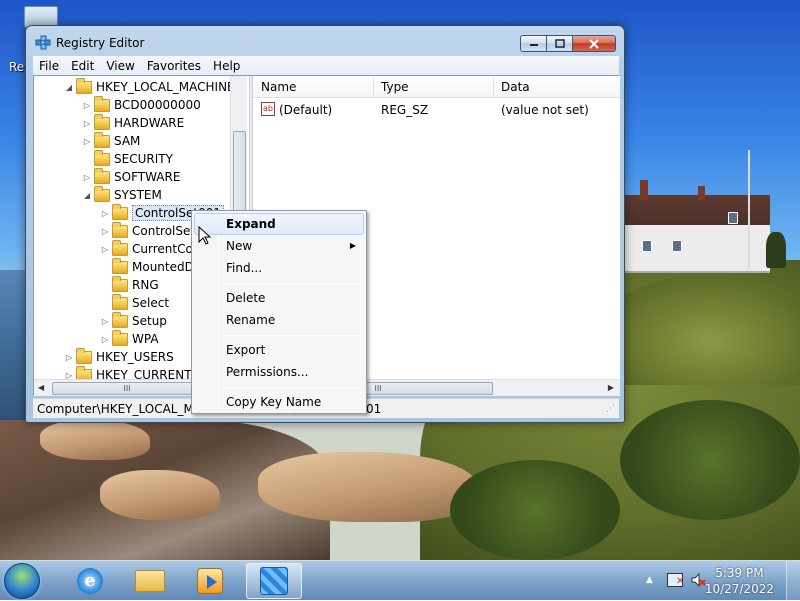 The height and width of the screenshot is (601, 800). I want to click on tree-item: ▷ SOFTWARE, so click(131, 176).